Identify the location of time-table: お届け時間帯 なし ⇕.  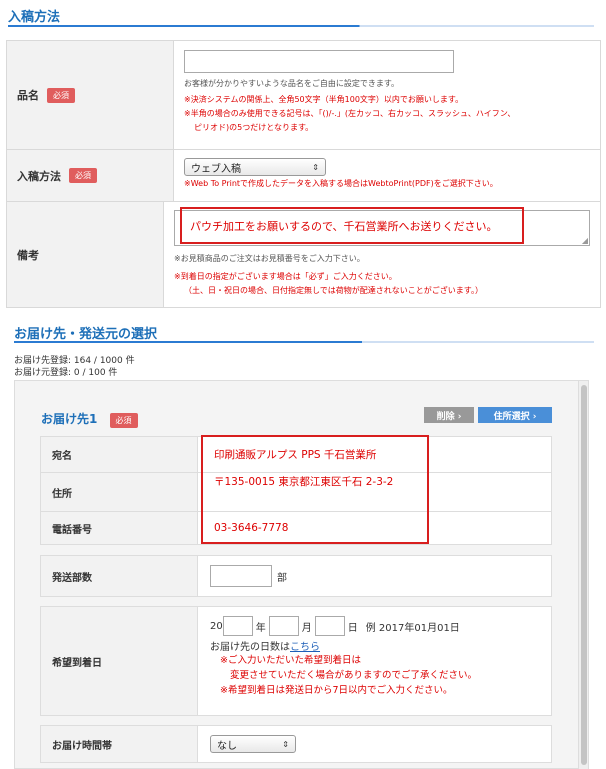
(296, 744).